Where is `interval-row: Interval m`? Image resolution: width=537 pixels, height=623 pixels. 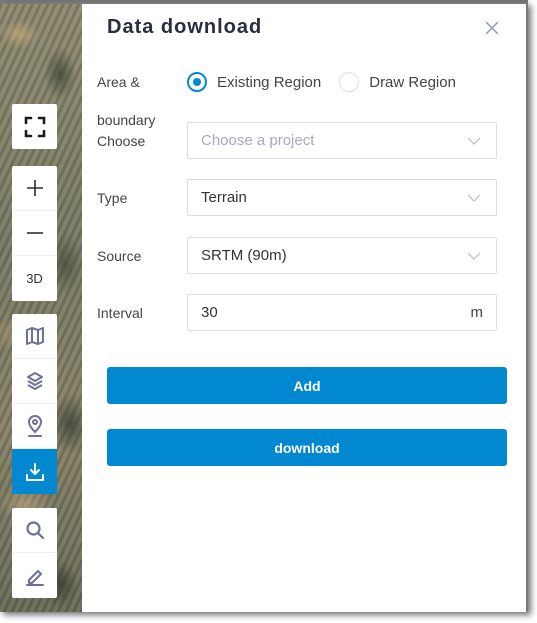
interval-row: Interval m is located at coordinates (297, 312).